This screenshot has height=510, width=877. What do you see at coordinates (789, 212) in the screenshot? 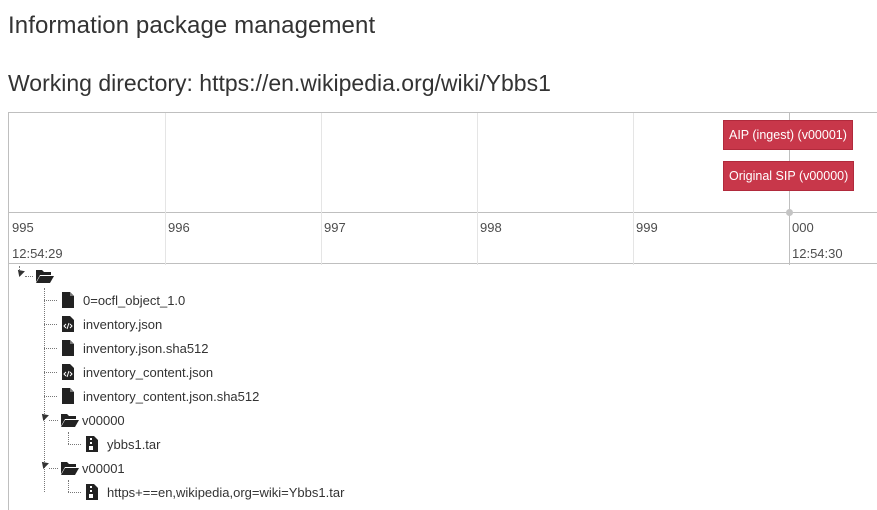
I see `timeline-current-time-marker` at bounding box center [789, 212].